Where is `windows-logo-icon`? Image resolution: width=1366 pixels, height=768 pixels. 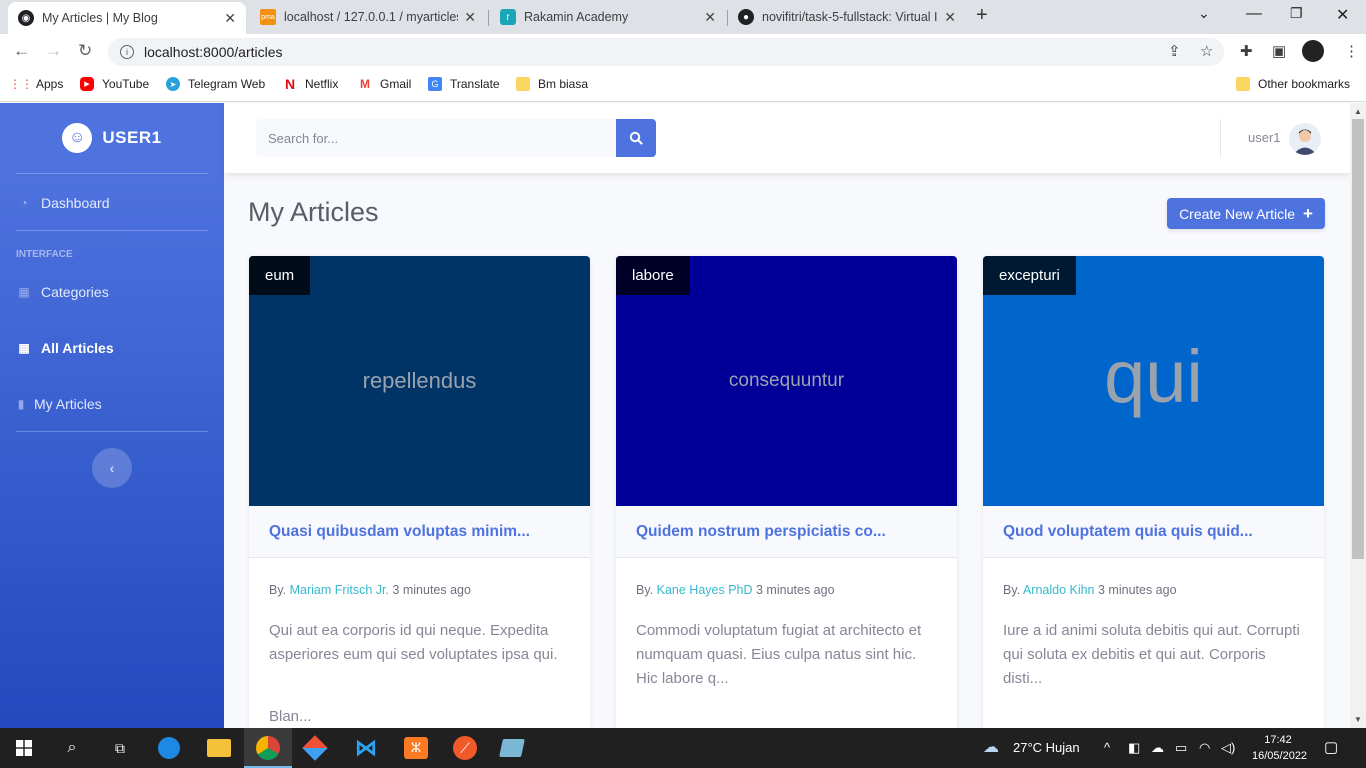
windows-logo-icon is located at coordinates (24, 748).